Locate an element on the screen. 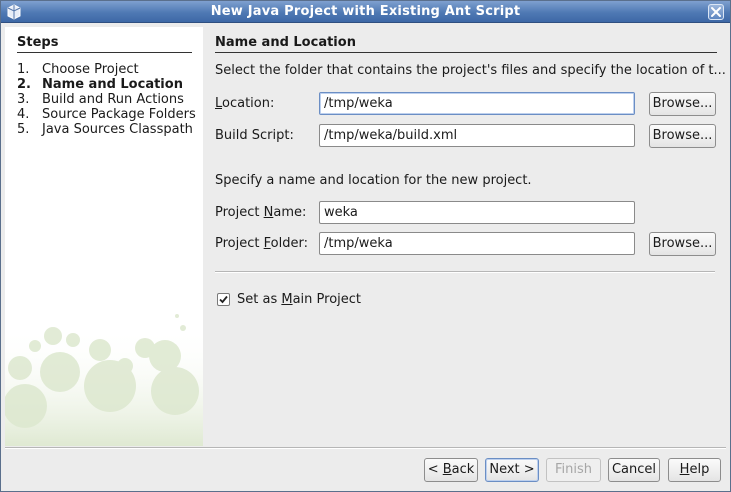  step-label: Source Package Folders is located at coordinates (119, 114).